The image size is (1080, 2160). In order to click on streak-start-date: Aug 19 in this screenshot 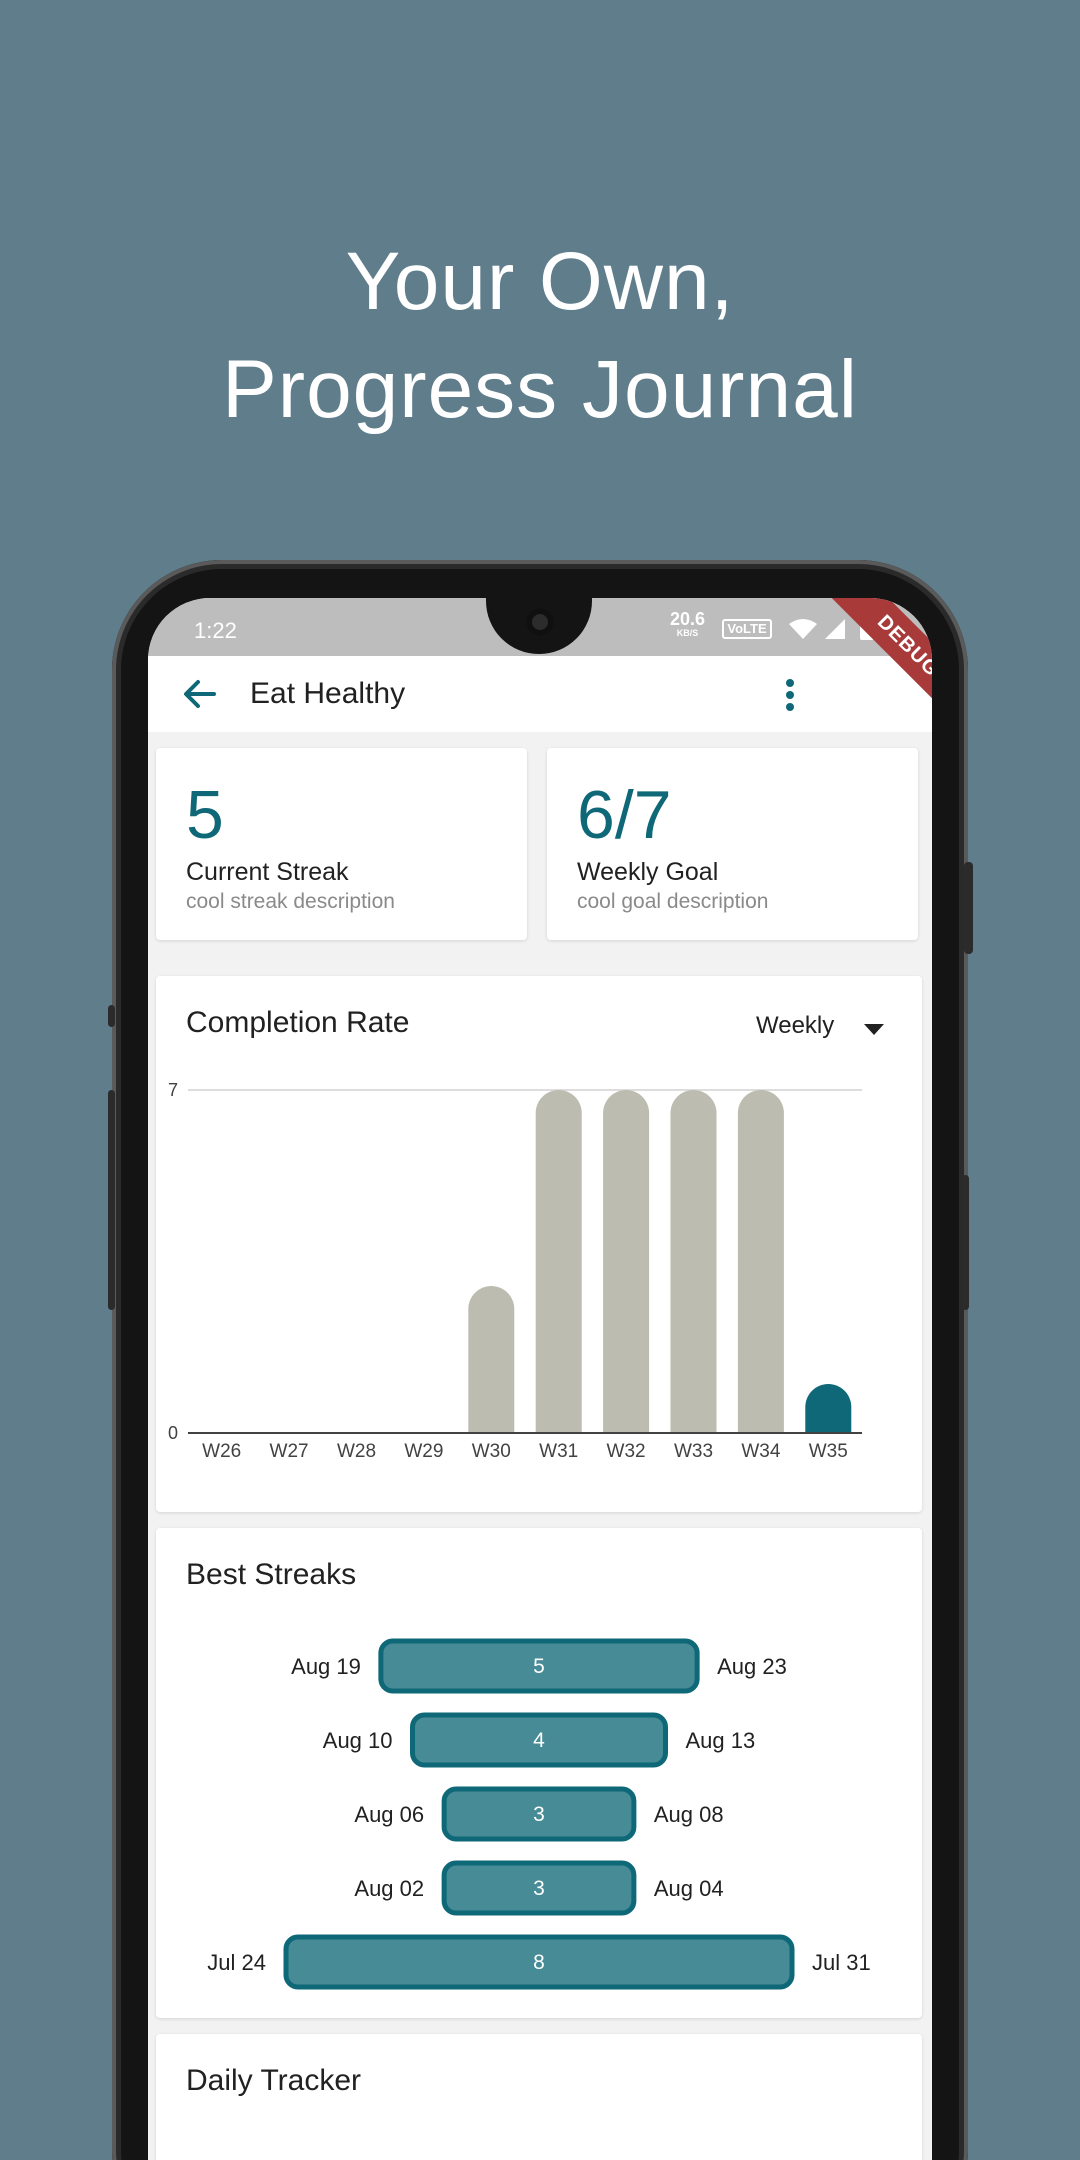, I will do `click(326, 1666)`.